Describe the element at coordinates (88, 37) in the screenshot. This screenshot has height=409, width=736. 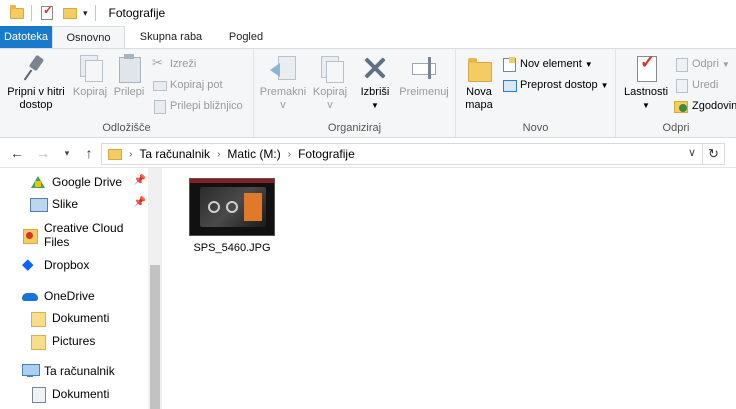
I see `tab-home: Osnovno` at that location.